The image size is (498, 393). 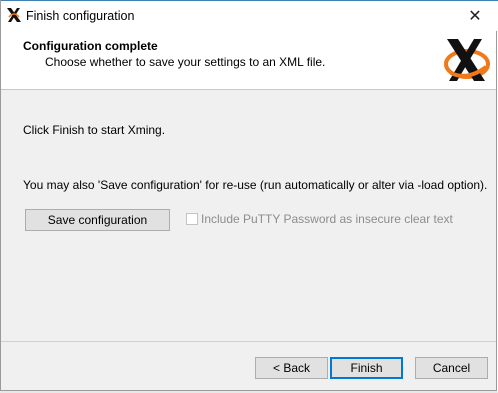 I want to click on close-button: ✕, so click(x=475, y=16).